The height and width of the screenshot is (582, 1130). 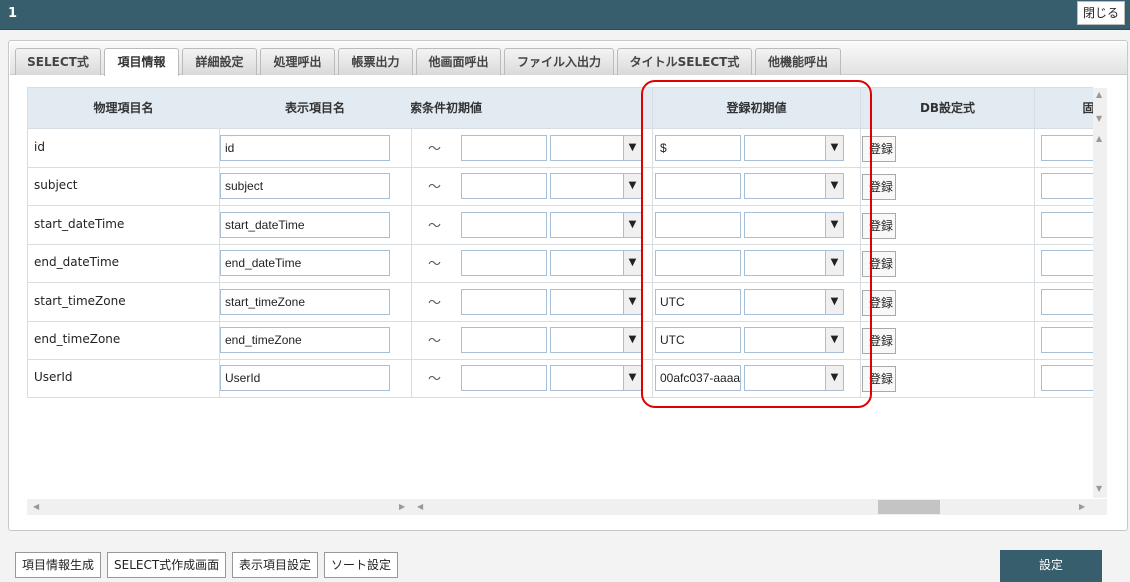 What do you see at coordinates (305, 148) in the screenshot?
I see `display-name-input: id` at bounding box center [305, 148].